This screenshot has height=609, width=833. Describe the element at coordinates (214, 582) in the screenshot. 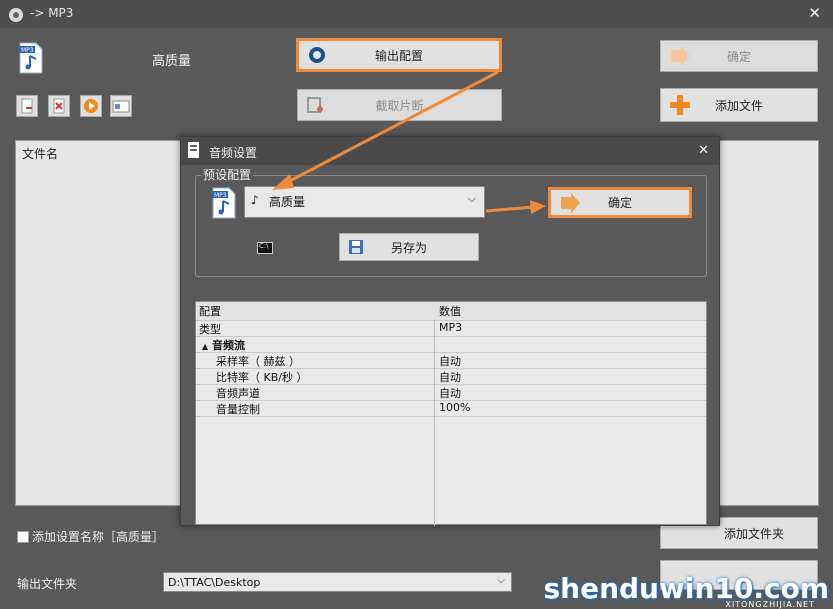

I see `output-folder-value: D:\TTAC\Desktop` at that location.